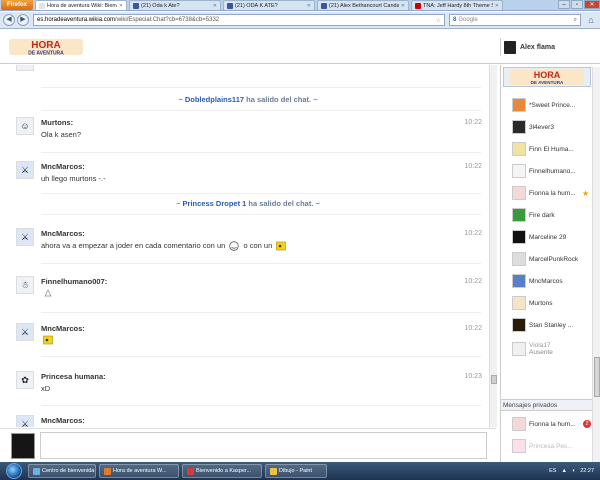 The height and width of the screenshot is (480, 600). What do you see at coordinates (23, 446) in the screenshot?
I see `self-avatar` at bounding box center [23, 446].